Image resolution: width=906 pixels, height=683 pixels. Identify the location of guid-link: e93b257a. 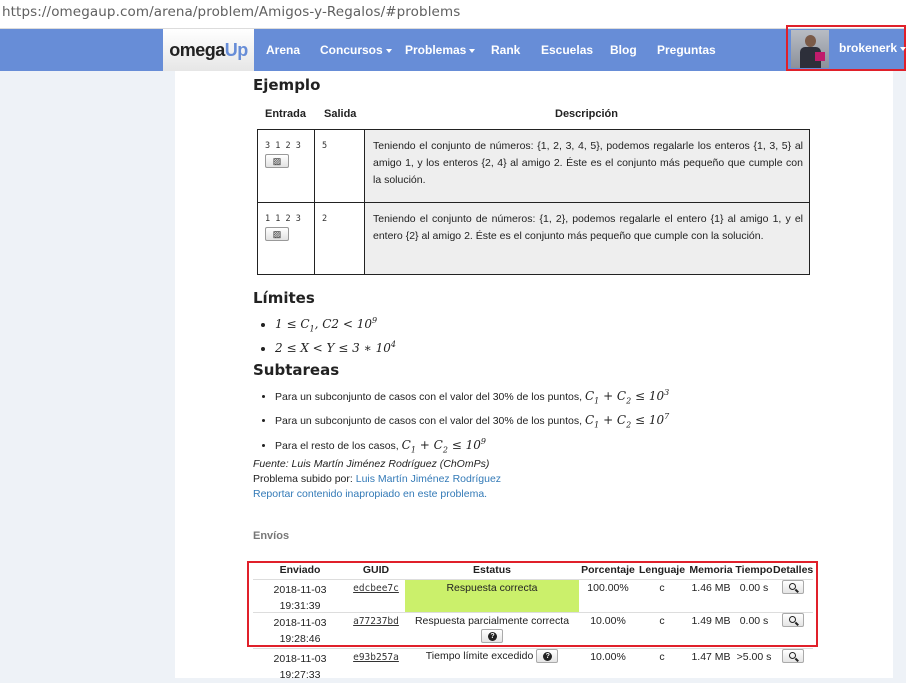
(376, 657).